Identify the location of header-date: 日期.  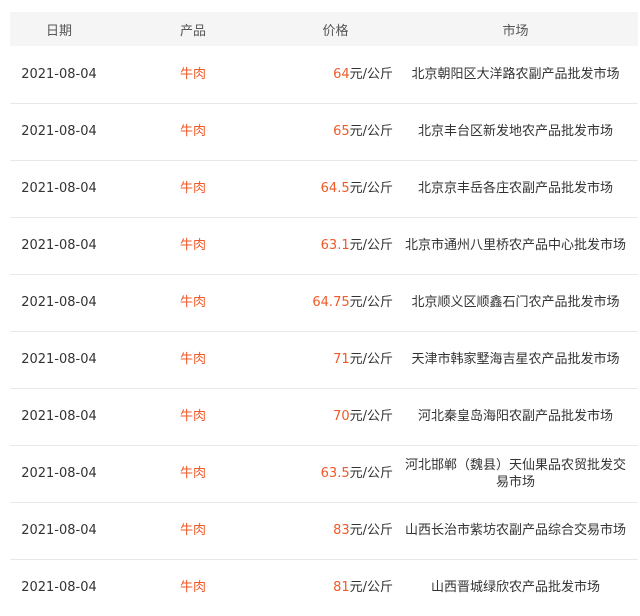
(58, 31).